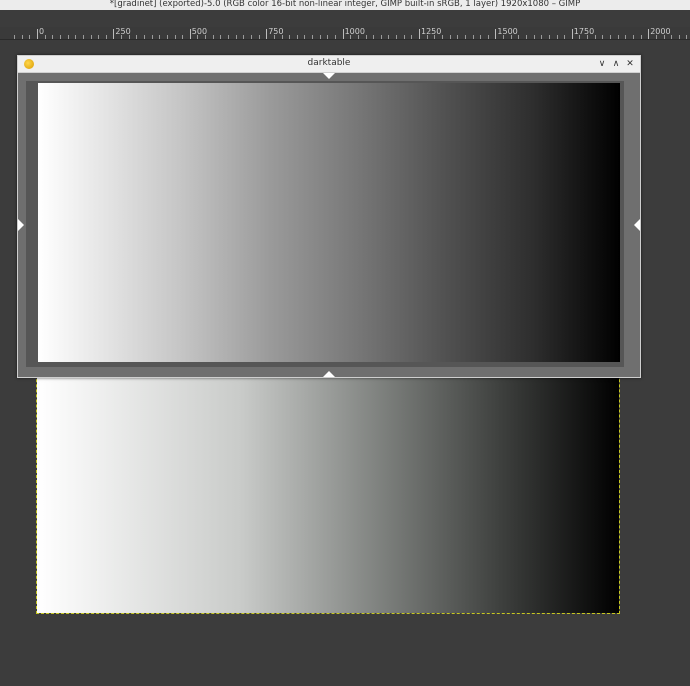 The height and width of the screenshot is (686, 690). Describe the element at coordinates (637, 225) in the screenshot. I see `right-panel-collapse-arrow-icon` at that location.